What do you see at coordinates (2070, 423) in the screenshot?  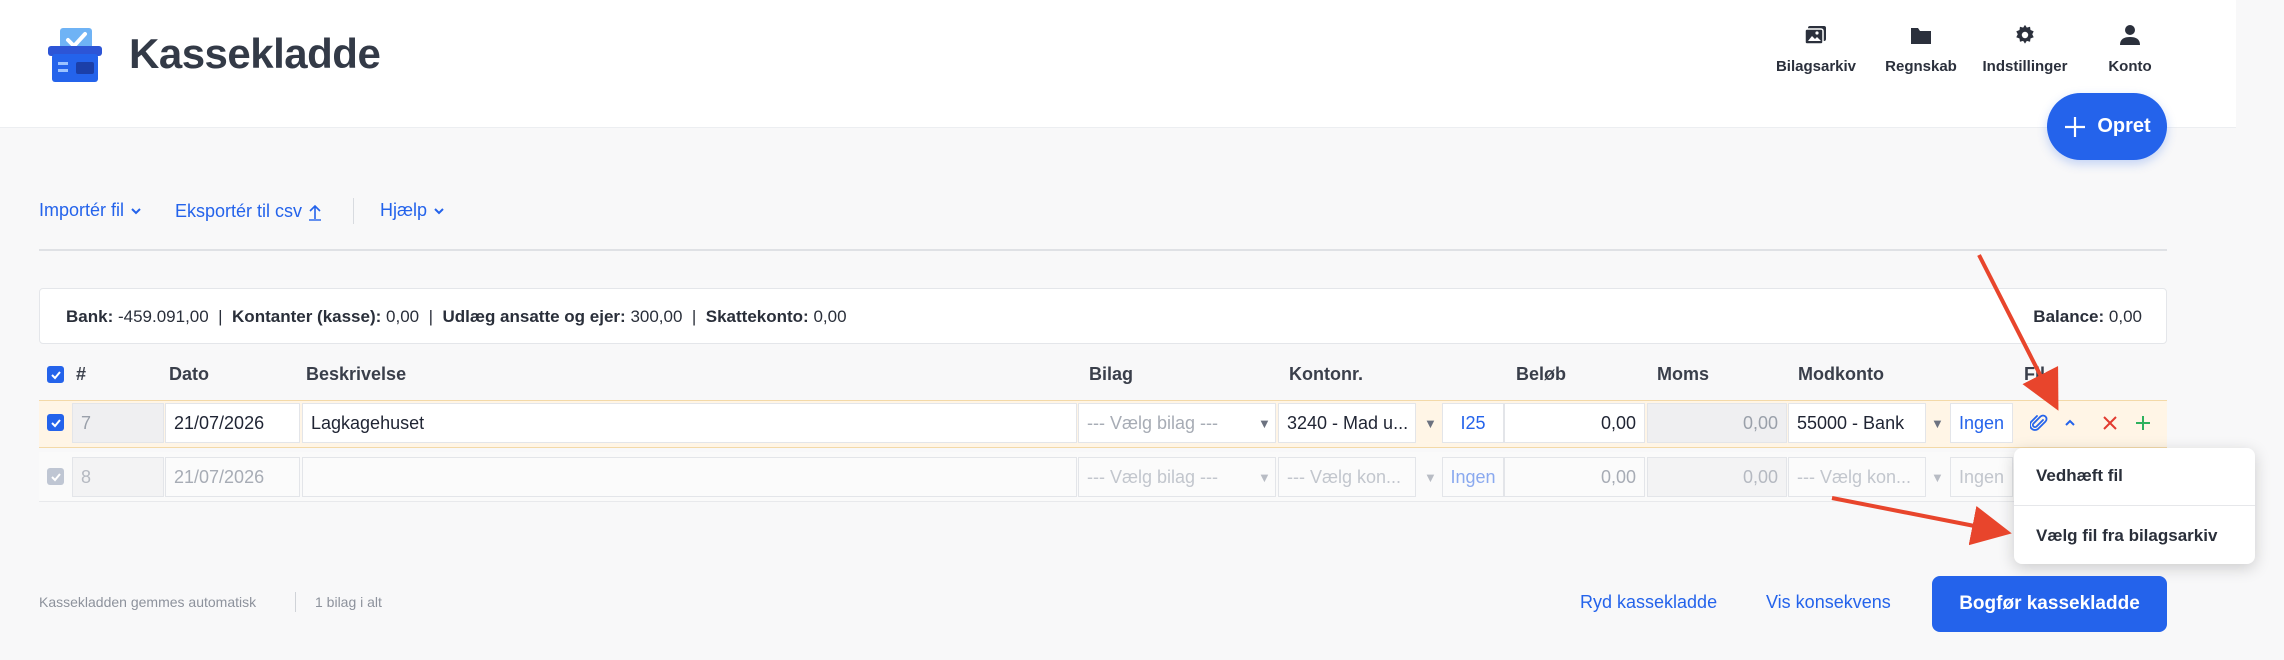 I see `chevron-up-icon` at bounding box center [2070, 423].